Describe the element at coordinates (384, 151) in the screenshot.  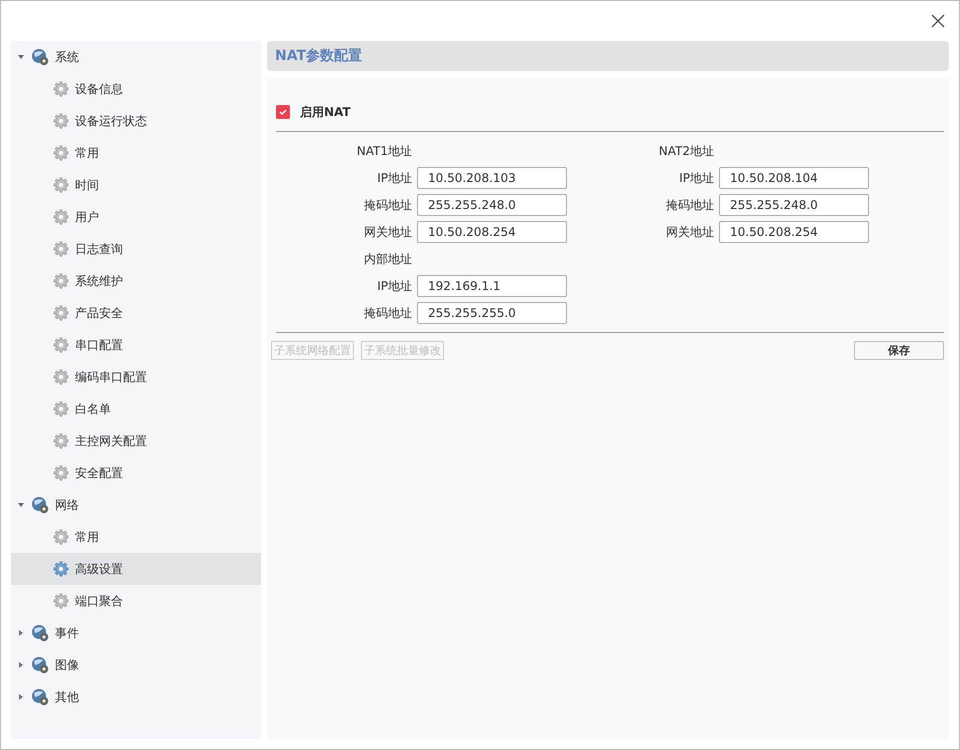
I see `section-heading: NAT1地址` at that location.